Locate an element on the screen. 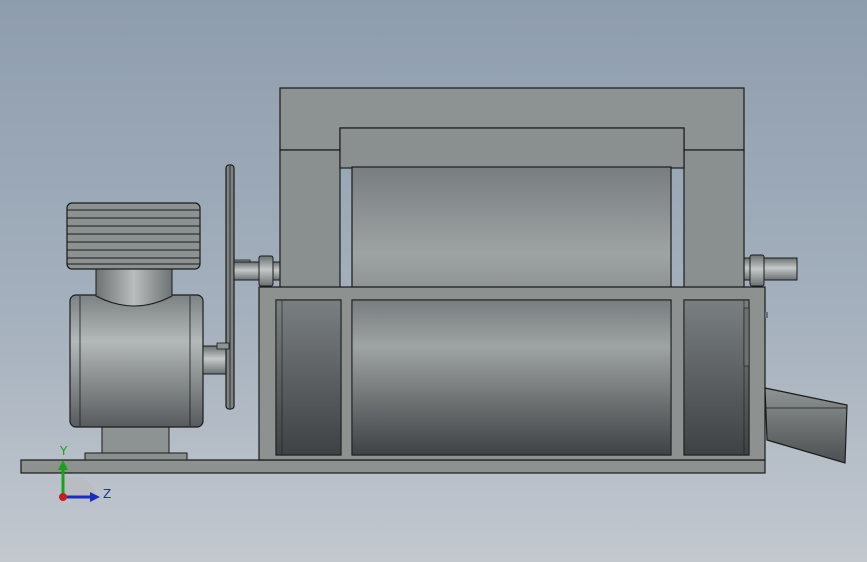  motor is located at coordinates (149, 364).